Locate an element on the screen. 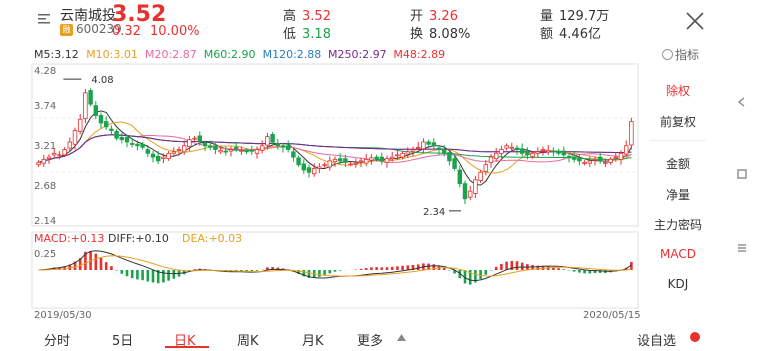 The image size is (760, 351). ma-legend-item: M20:2.87 is located at coordinates (171, 54).